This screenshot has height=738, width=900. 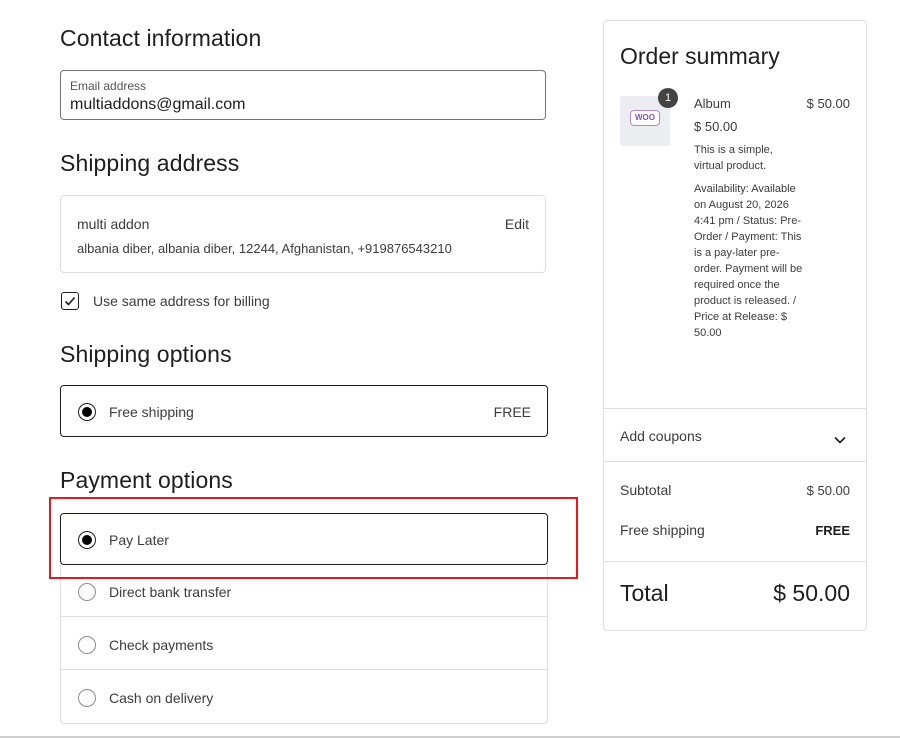 What do you see at coordinates (87, 412) in the screenshot?
I see `radio-selected-icon` at bounding box center [87, 412].